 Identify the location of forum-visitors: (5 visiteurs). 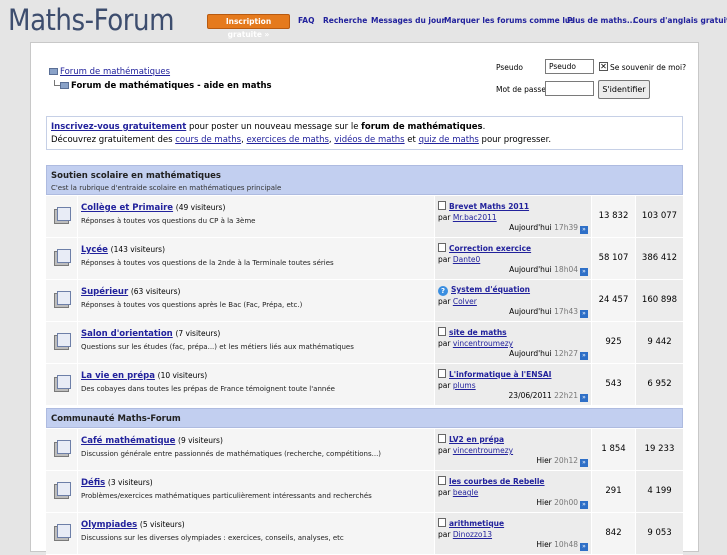
(162, 524).